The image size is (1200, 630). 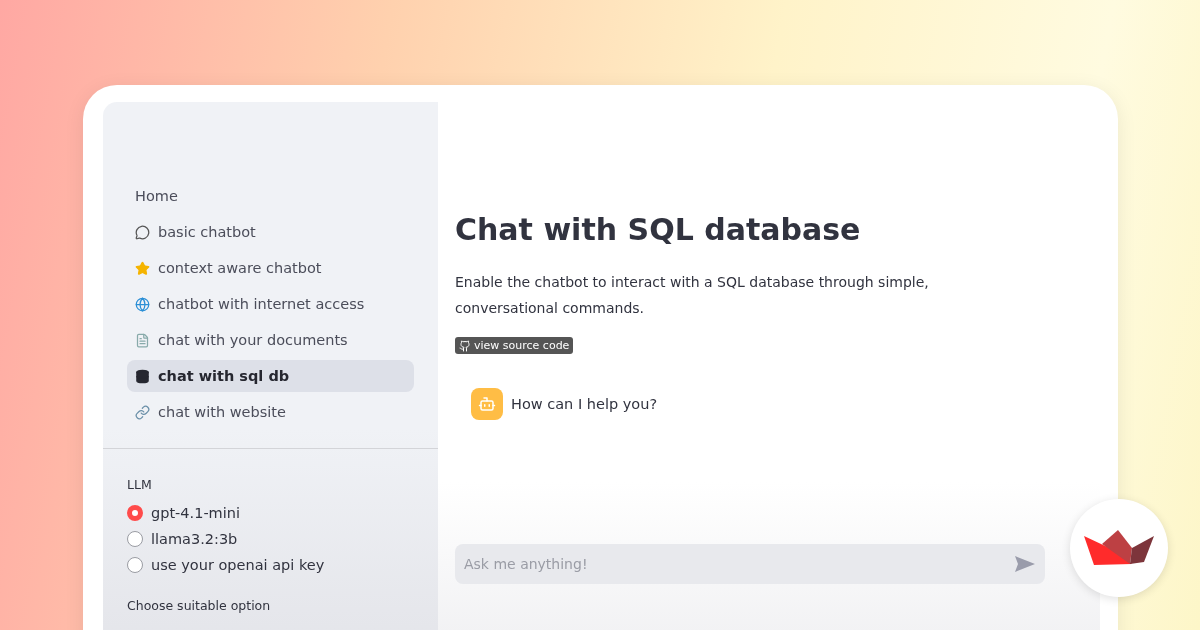 What do you see at coordinates (692, 295) in the screenshot?
I see `description: Enable the chatbot to interact with a SQL database through simple, conversational commands.` at bounding box center [692, 295].